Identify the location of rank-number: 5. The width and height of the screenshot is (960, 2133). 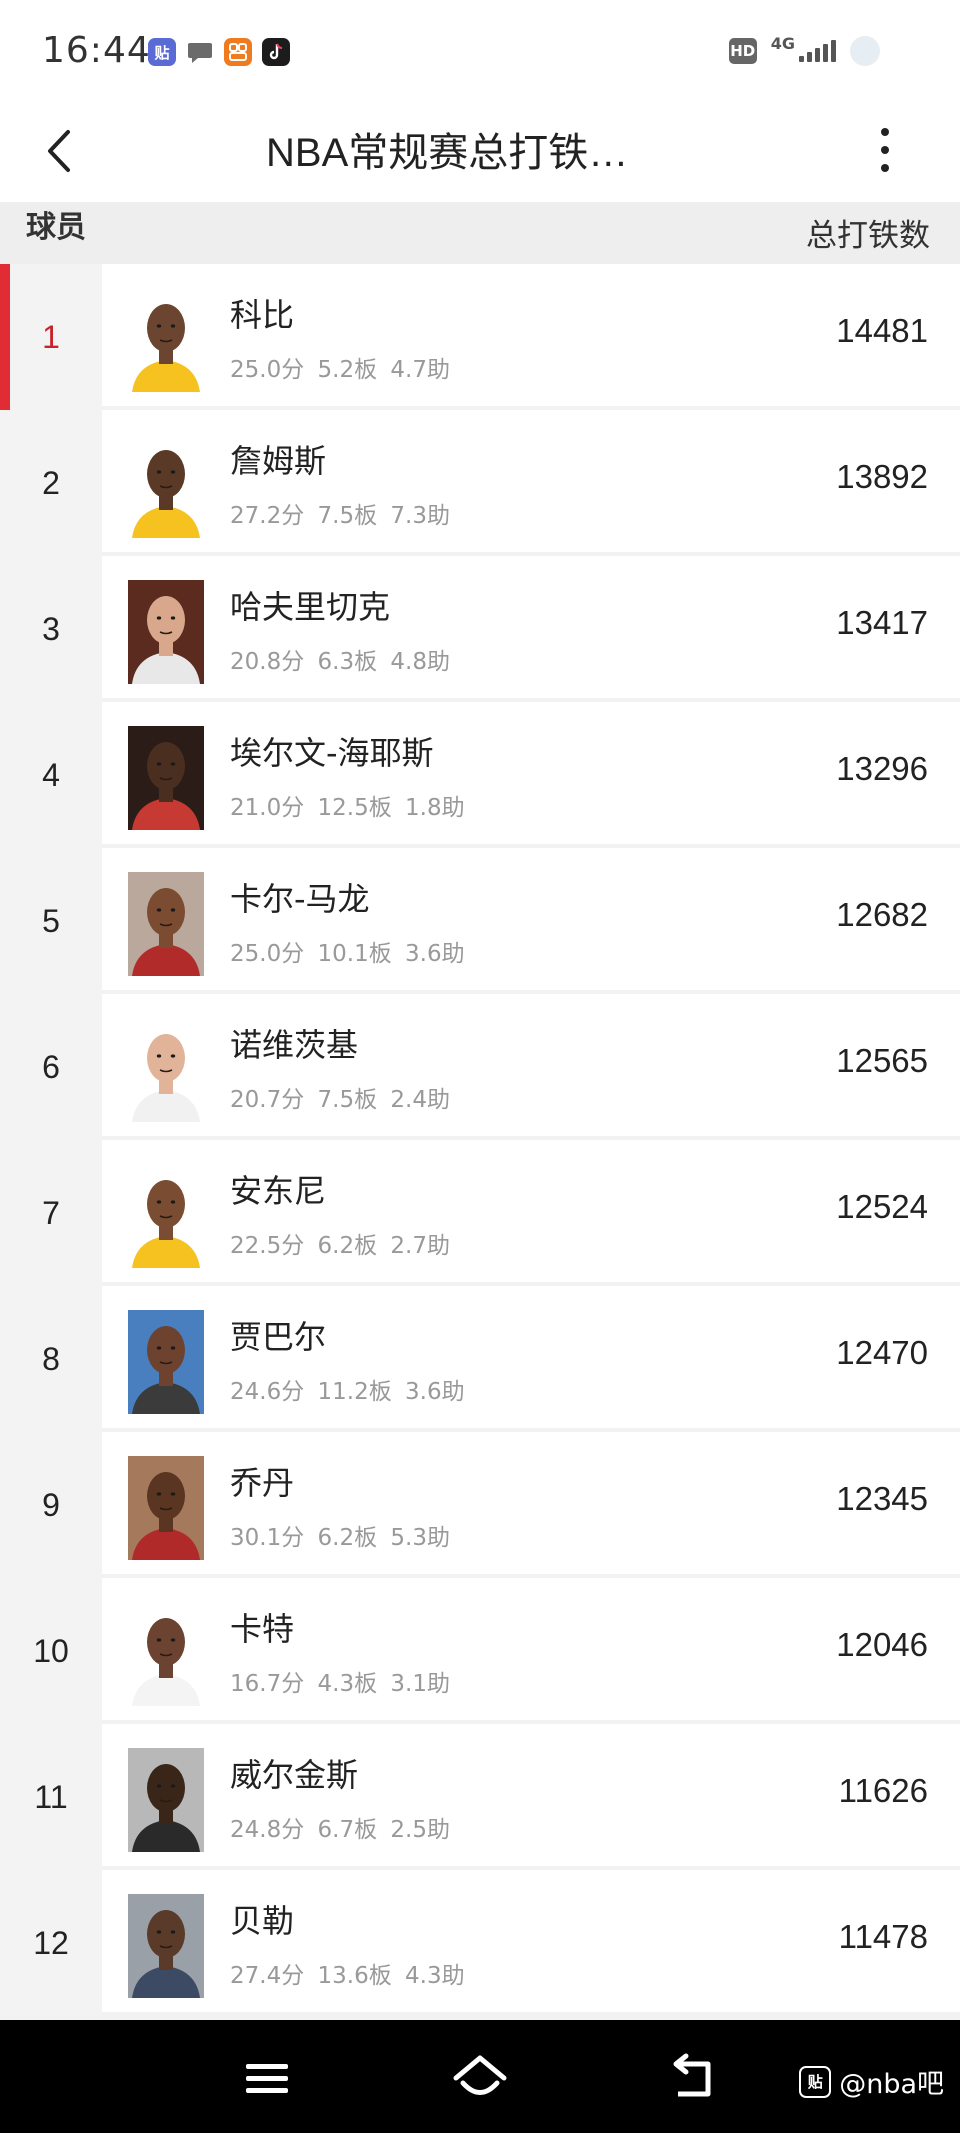
(51, 920).